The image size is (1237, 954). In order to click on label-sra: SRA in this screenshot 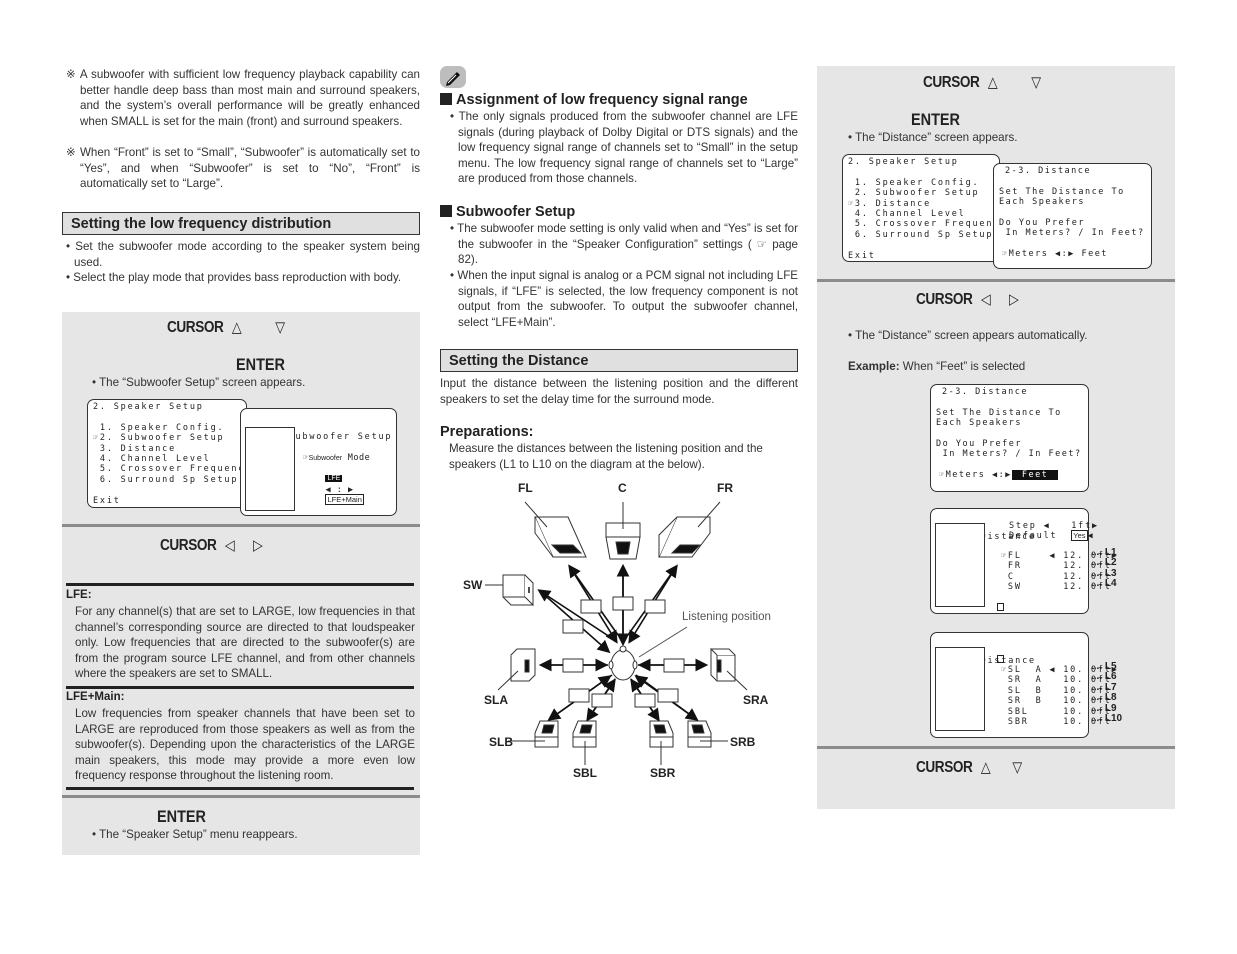, I will do `click(756, 700)`.